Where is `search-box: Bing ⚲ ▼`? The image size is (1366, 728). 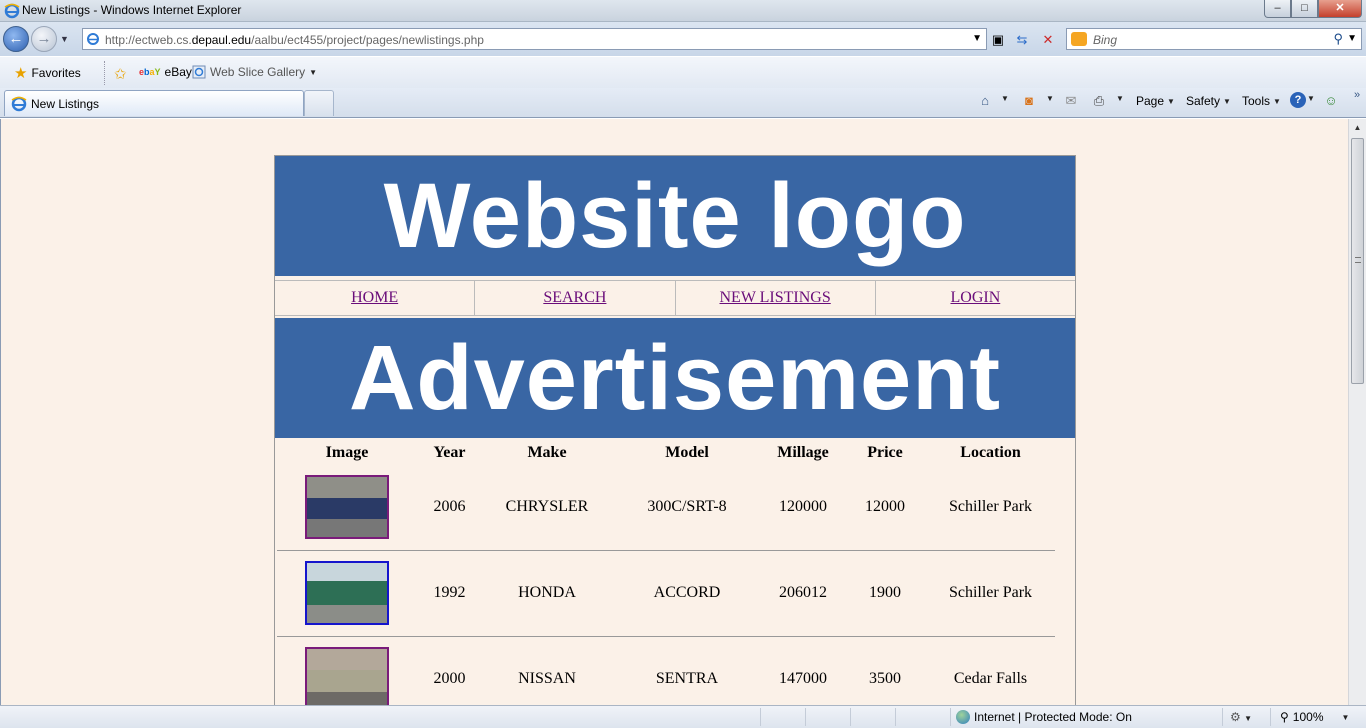 search-box: Bing ⚲ ▼ is located at coordinates (1214, 39).